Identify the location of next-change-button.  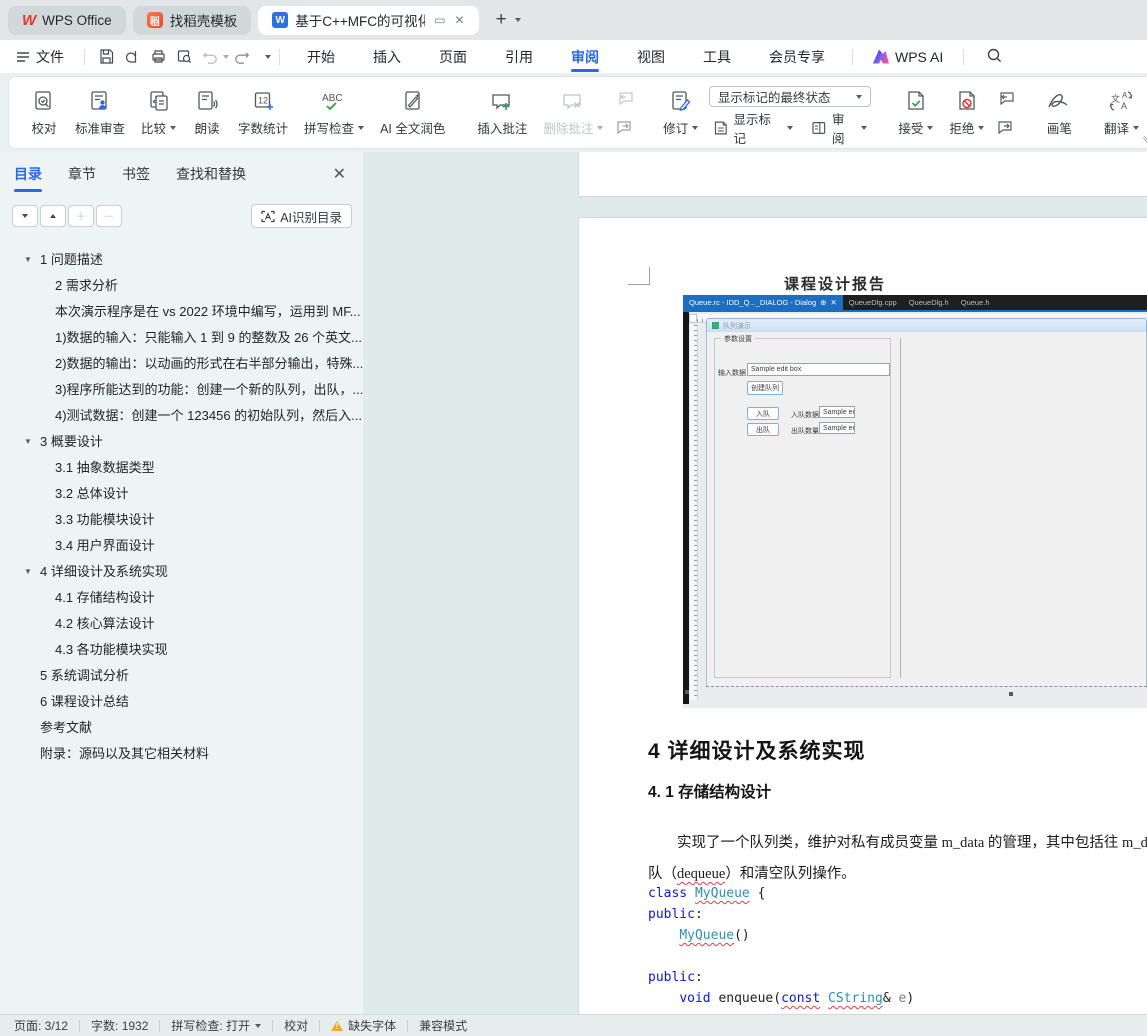
(1006, 127).